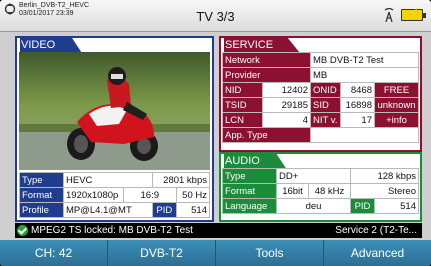 The height and width of the screenshot is (266, 431). What do you see at coordinates (41, 180) in the screenshot?
I see `type-label: Type` at bounding box center [41, 180].